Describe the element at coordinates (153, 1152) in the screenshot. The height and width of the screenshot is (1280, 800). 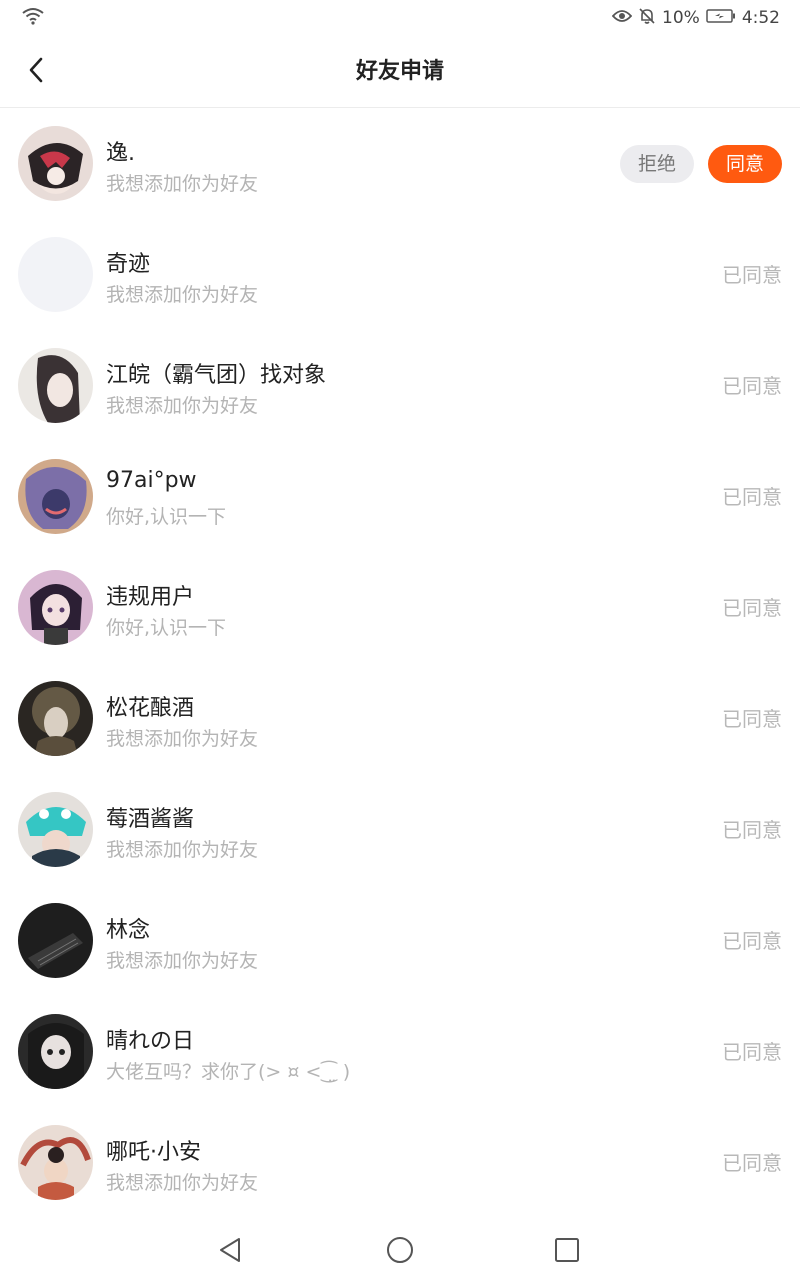
I see `requester-name: 哪吒·小安` at that location.